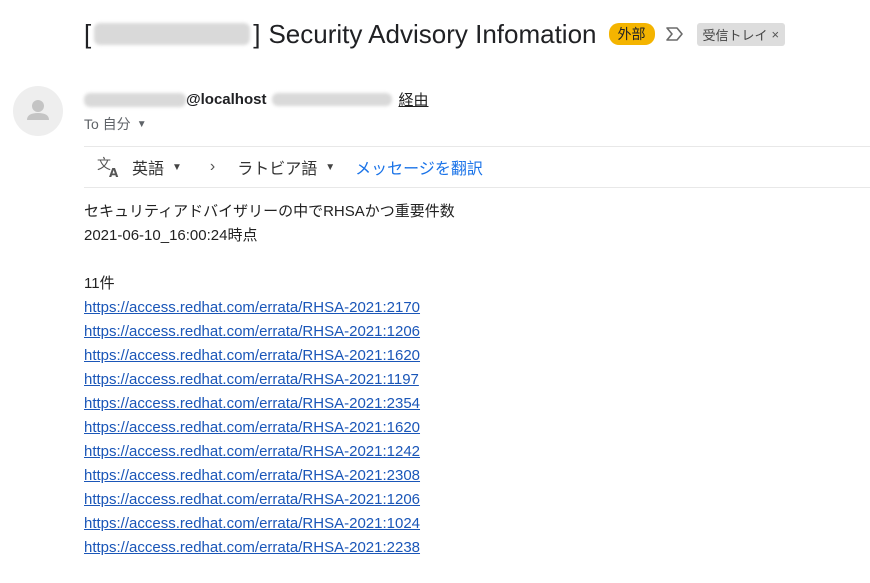  I want to click on email-subject: [ ] Security Advisory Infomation, so click(340, 34).